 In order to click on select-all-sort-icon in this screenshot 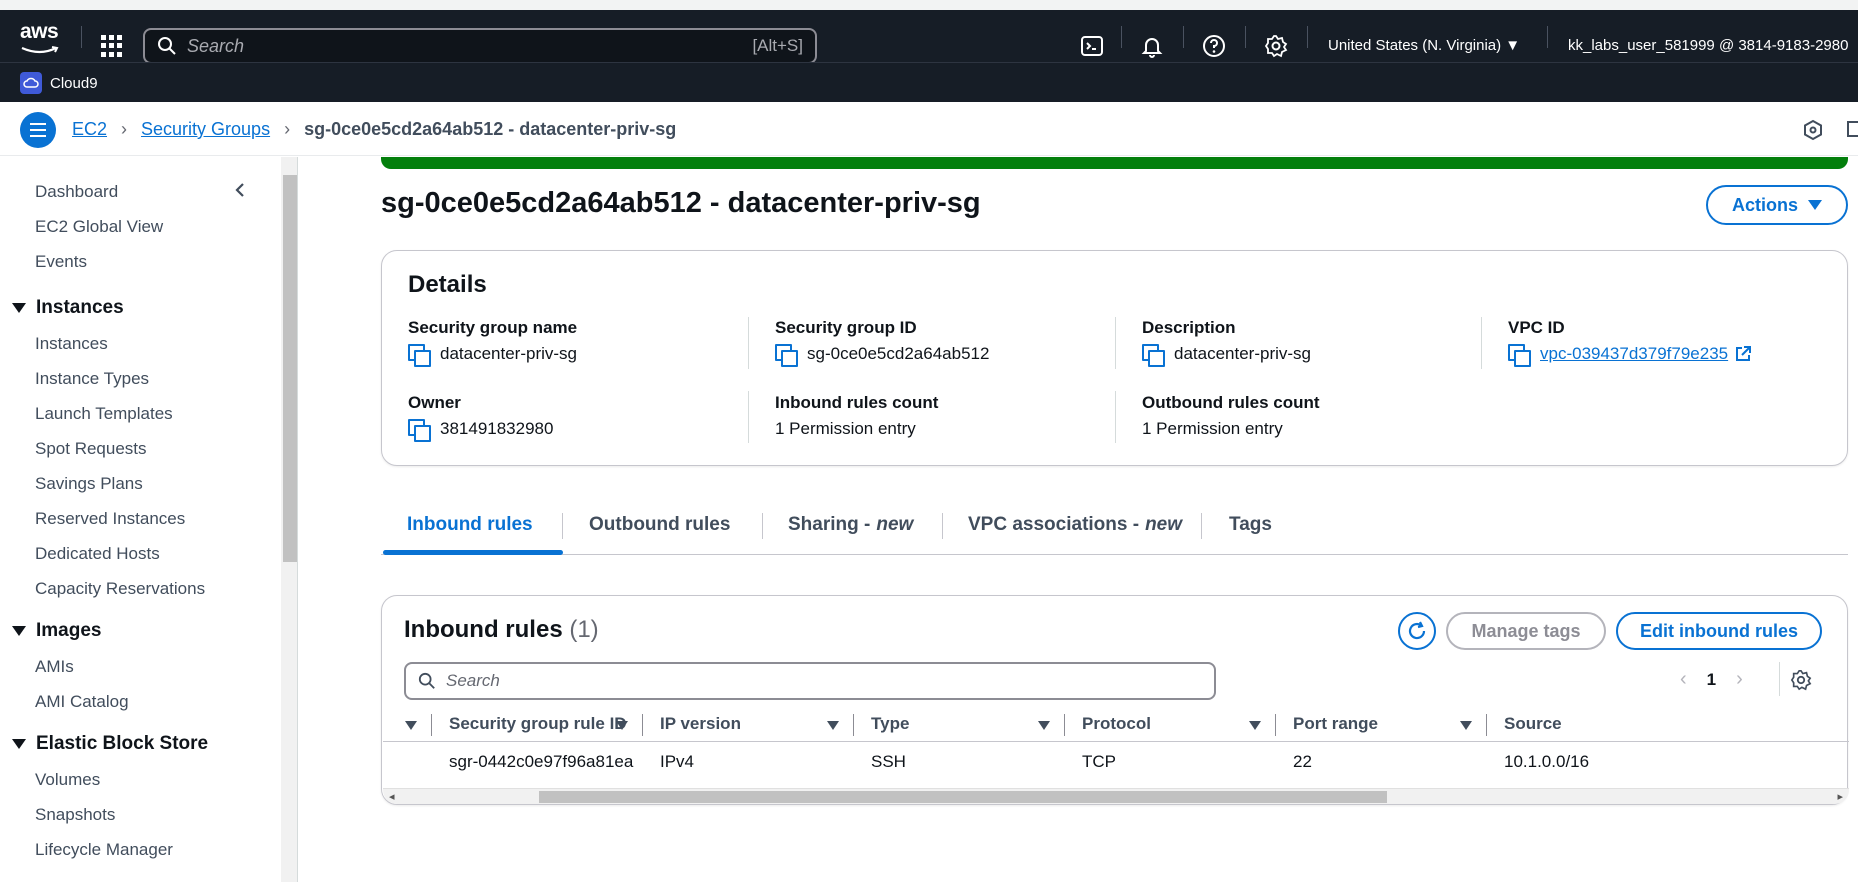, I will do `click(411, 725)`.